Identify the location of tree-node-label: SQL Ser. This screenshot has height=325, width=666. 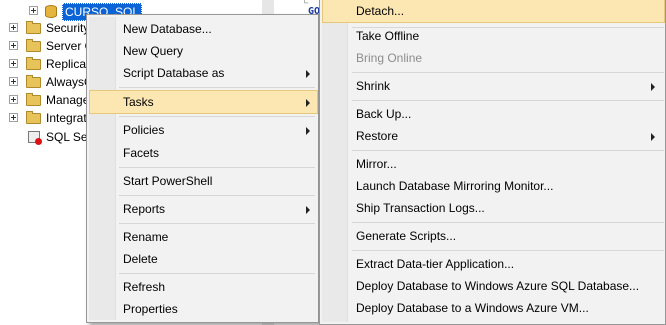
(69, 137).